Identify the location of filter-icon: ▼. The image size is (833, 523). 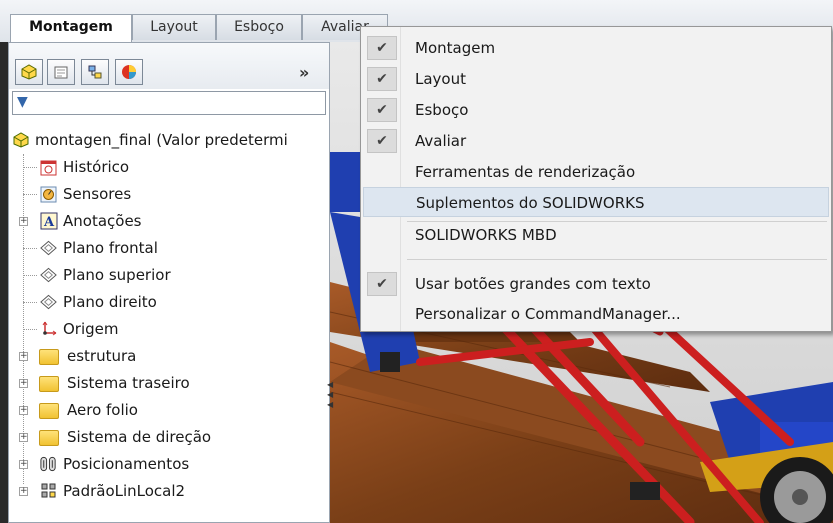
(22, 102).